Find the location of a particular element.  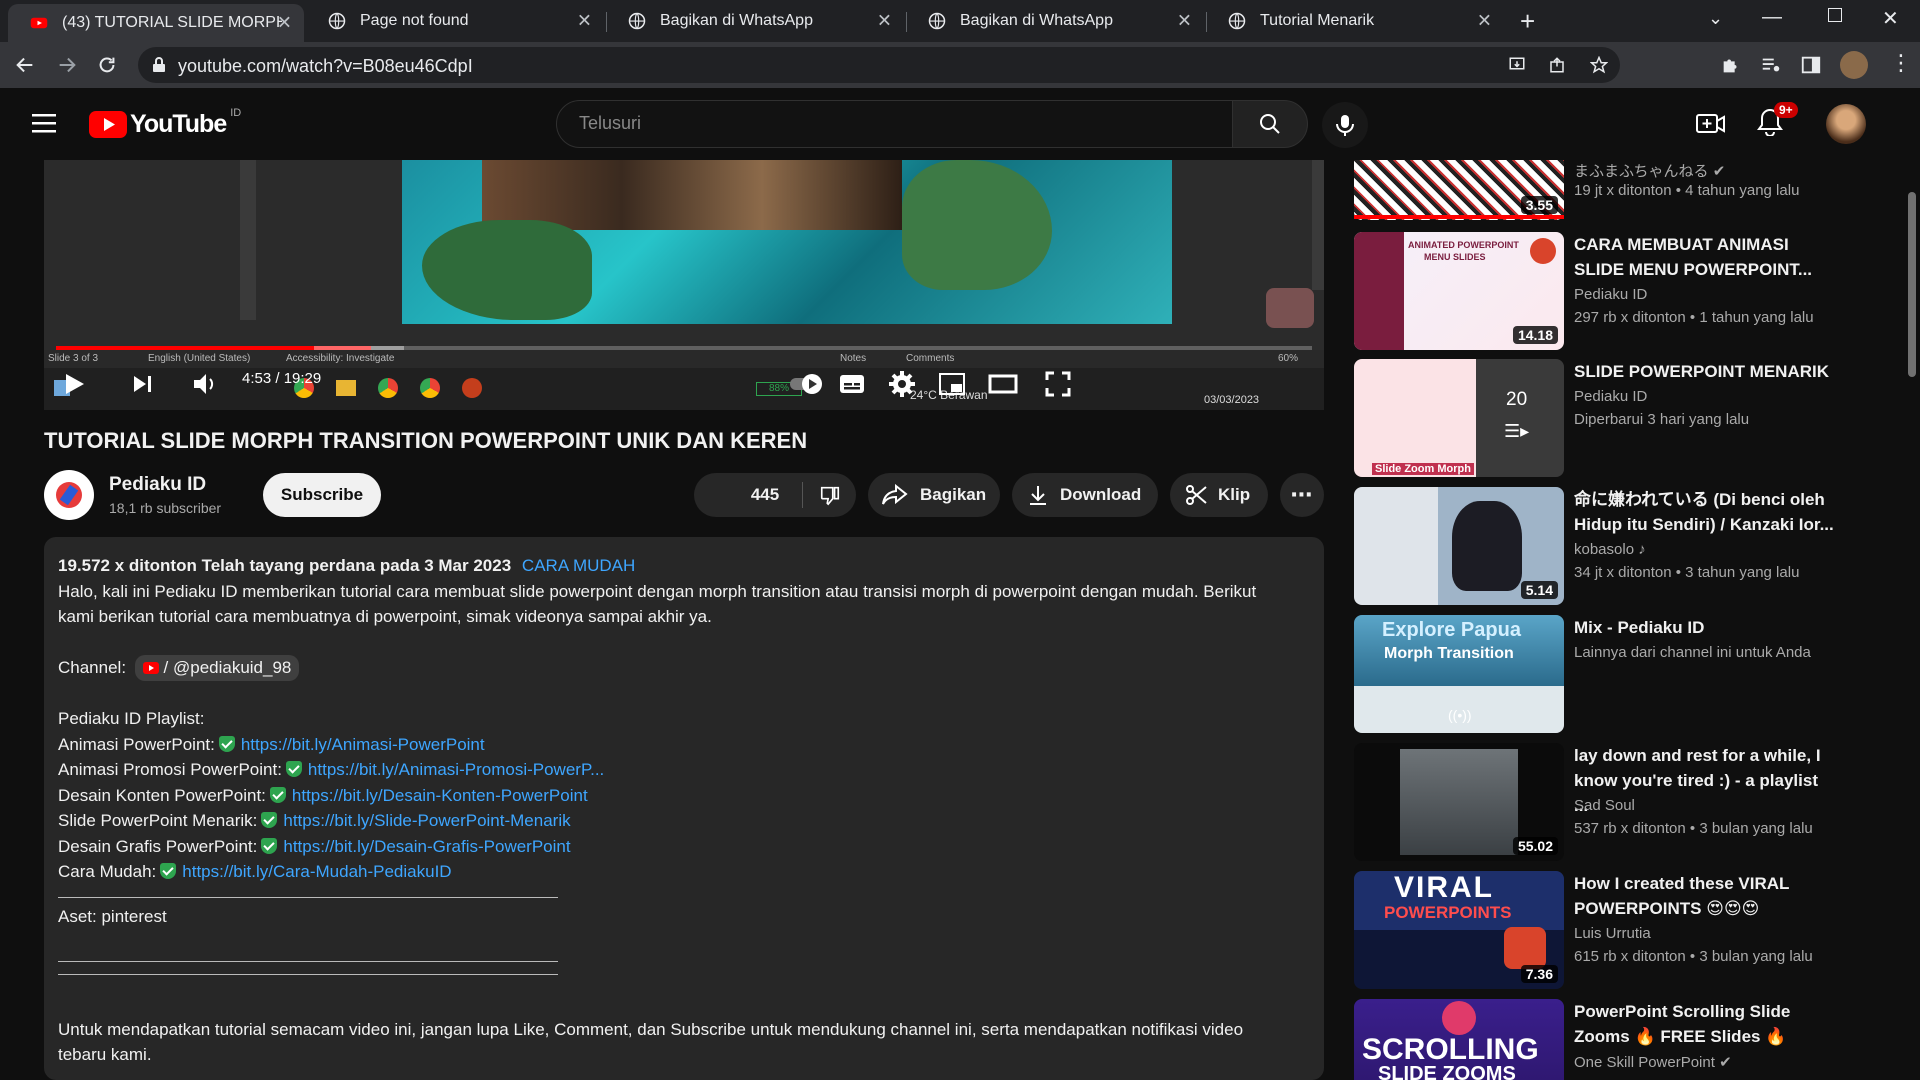

download-button: Download is located at coordinates (1085, 495).